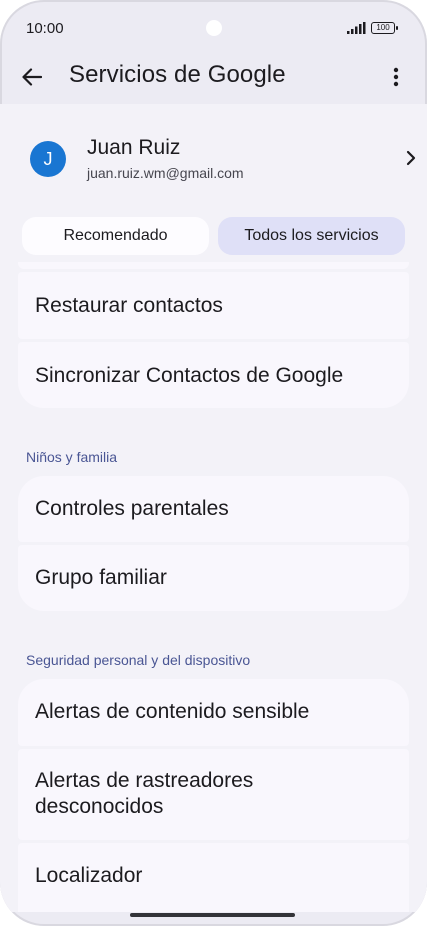 The image size is (427, 926). I want to click on list-item-label: Localizador, so click(89, 875).